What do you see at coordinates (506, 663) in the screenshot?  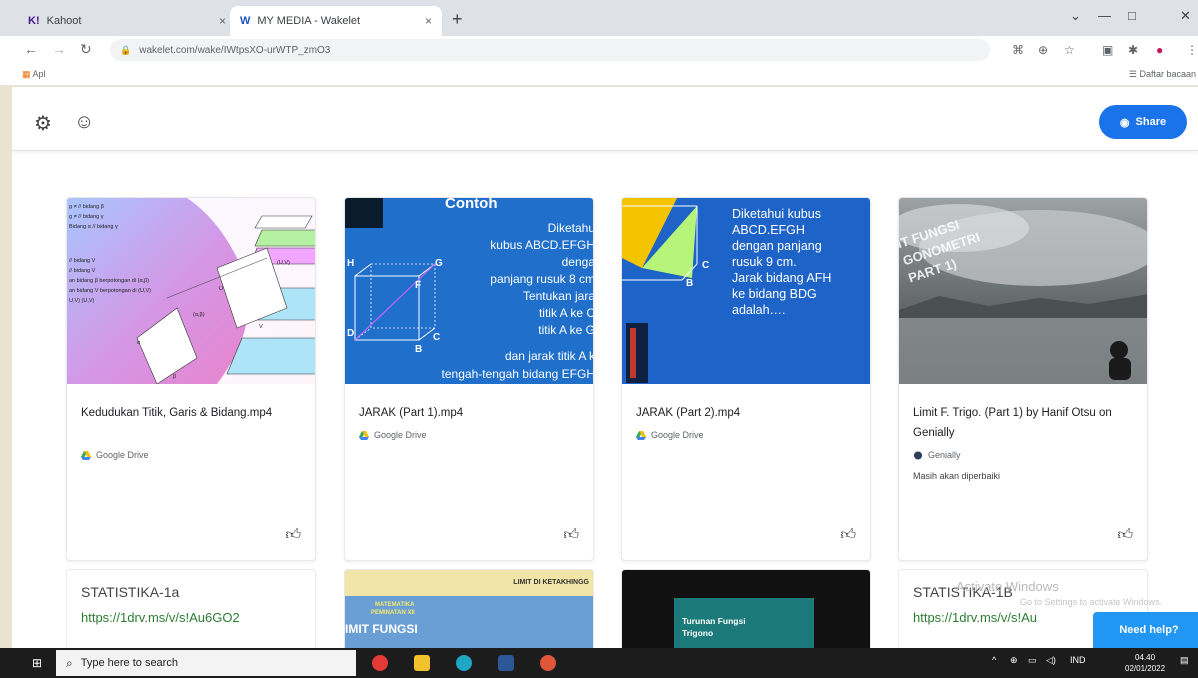 I see `word-app-icon` at bounding box center [506, 663].